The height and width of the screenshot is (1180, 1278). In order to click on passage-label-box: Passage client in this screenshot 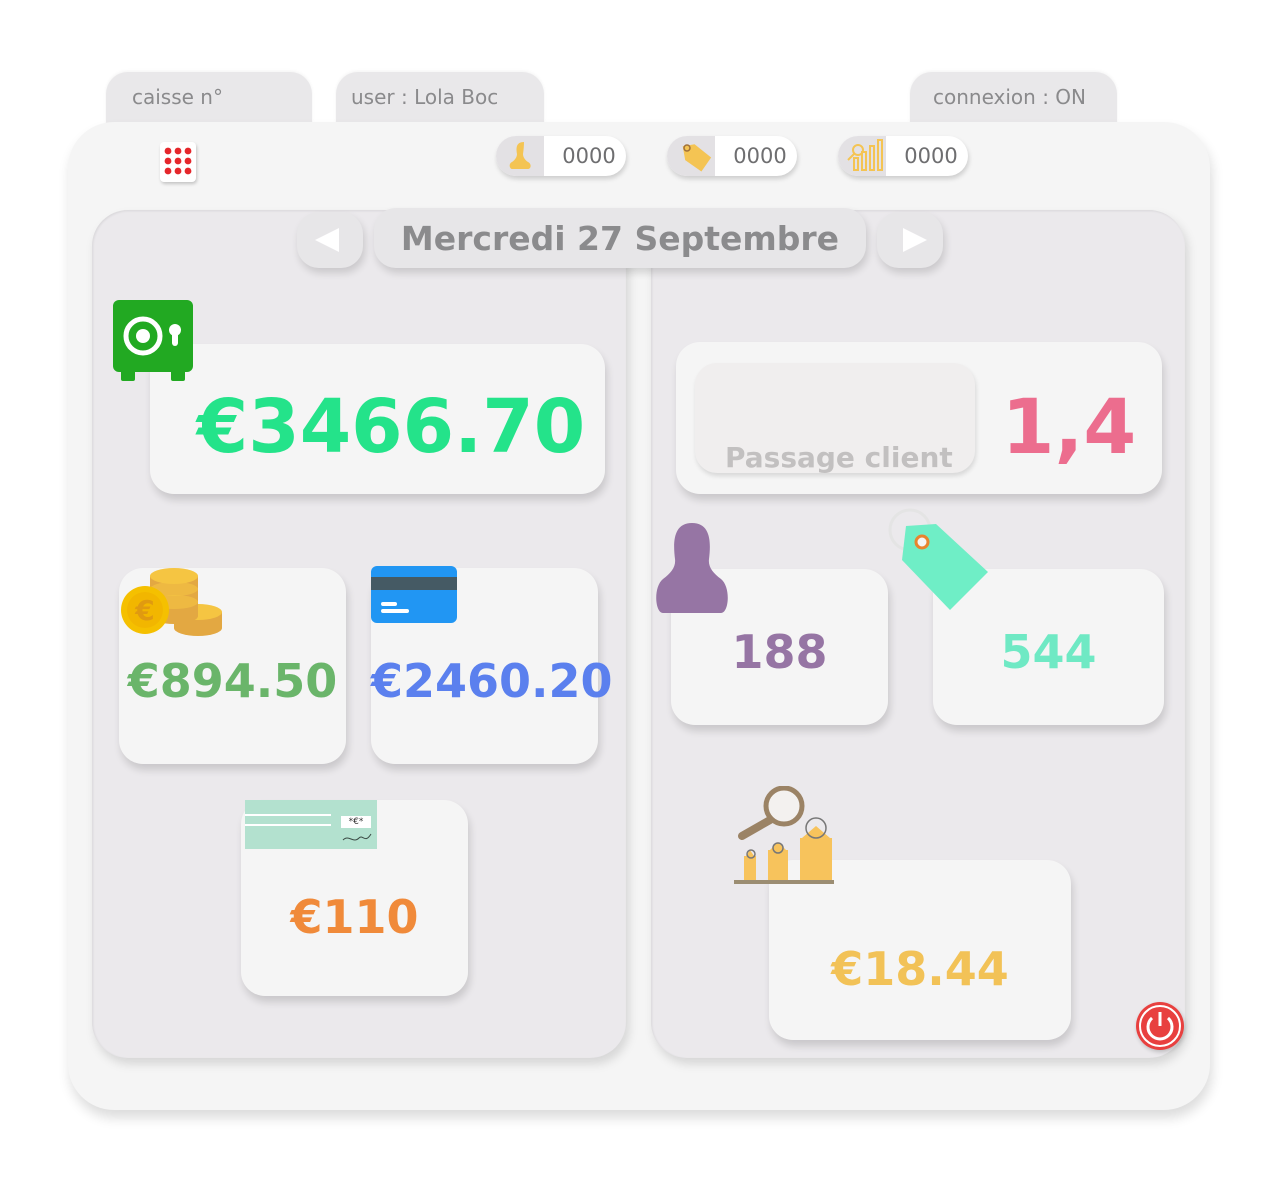, I will do `click(835, 418)`.